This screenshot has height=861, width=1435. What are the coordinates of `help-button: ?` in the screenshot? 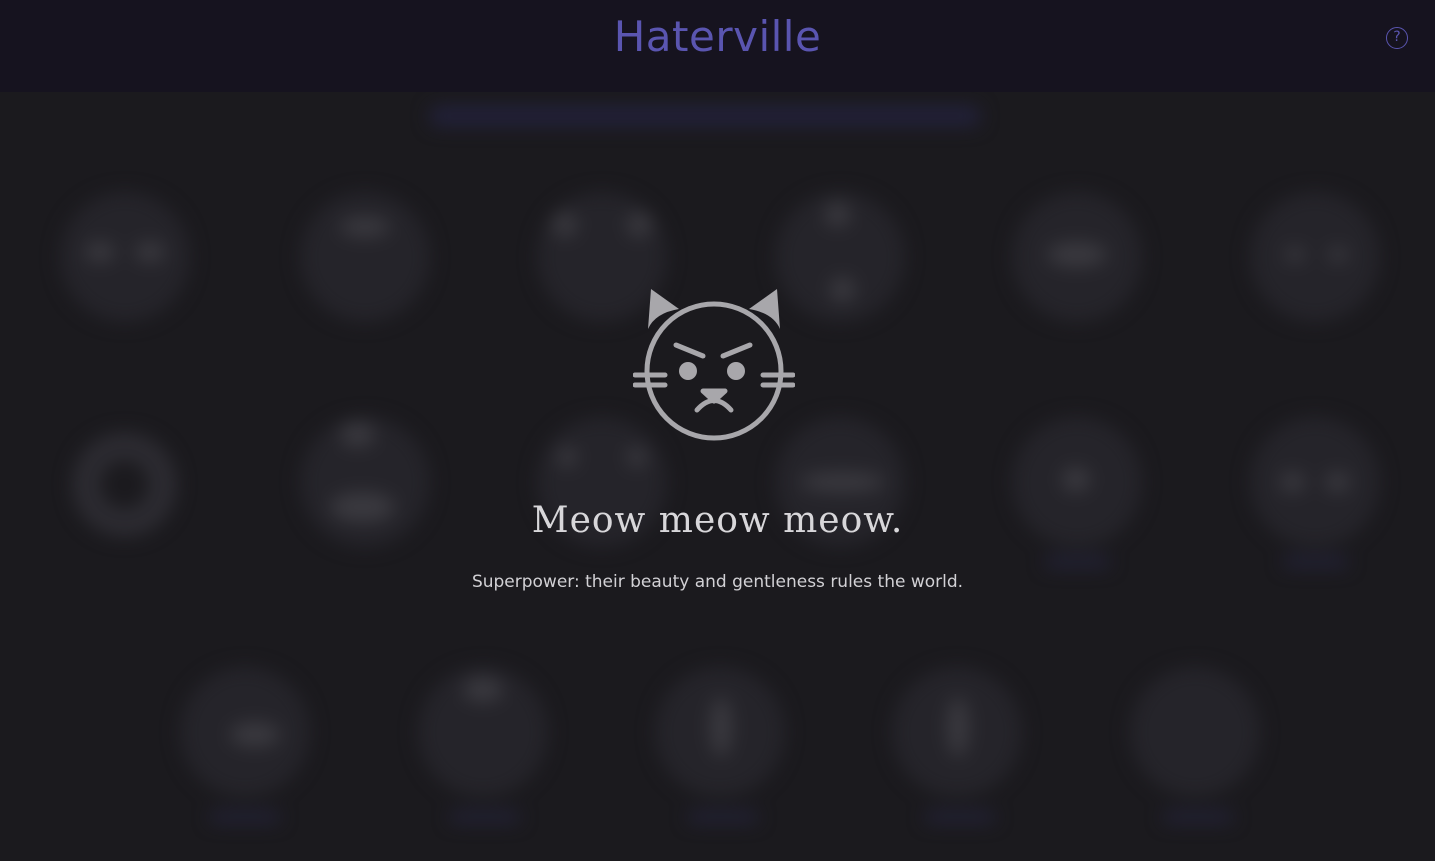 It's located at (1397, 38).